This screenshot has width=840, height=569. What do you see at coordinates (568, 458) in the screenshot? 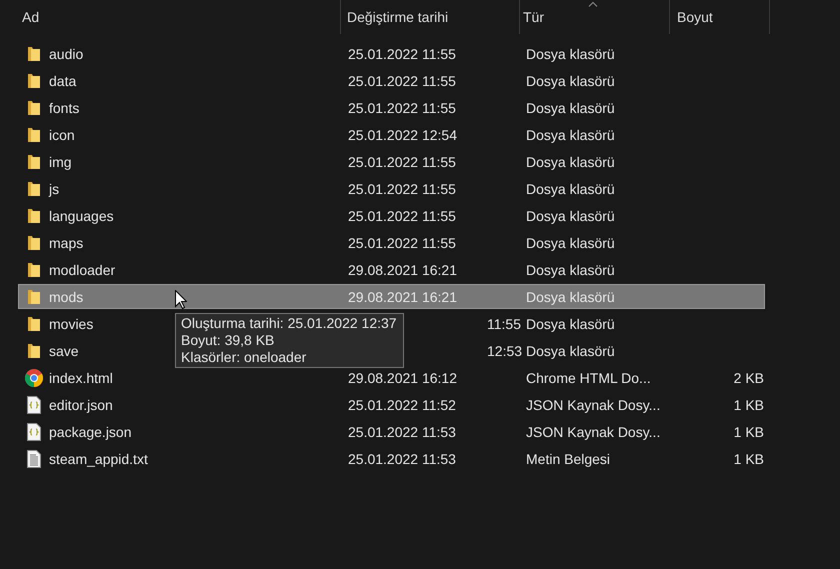
I see `file-type: Metin Belgesi` at bounding box center [568, 458].